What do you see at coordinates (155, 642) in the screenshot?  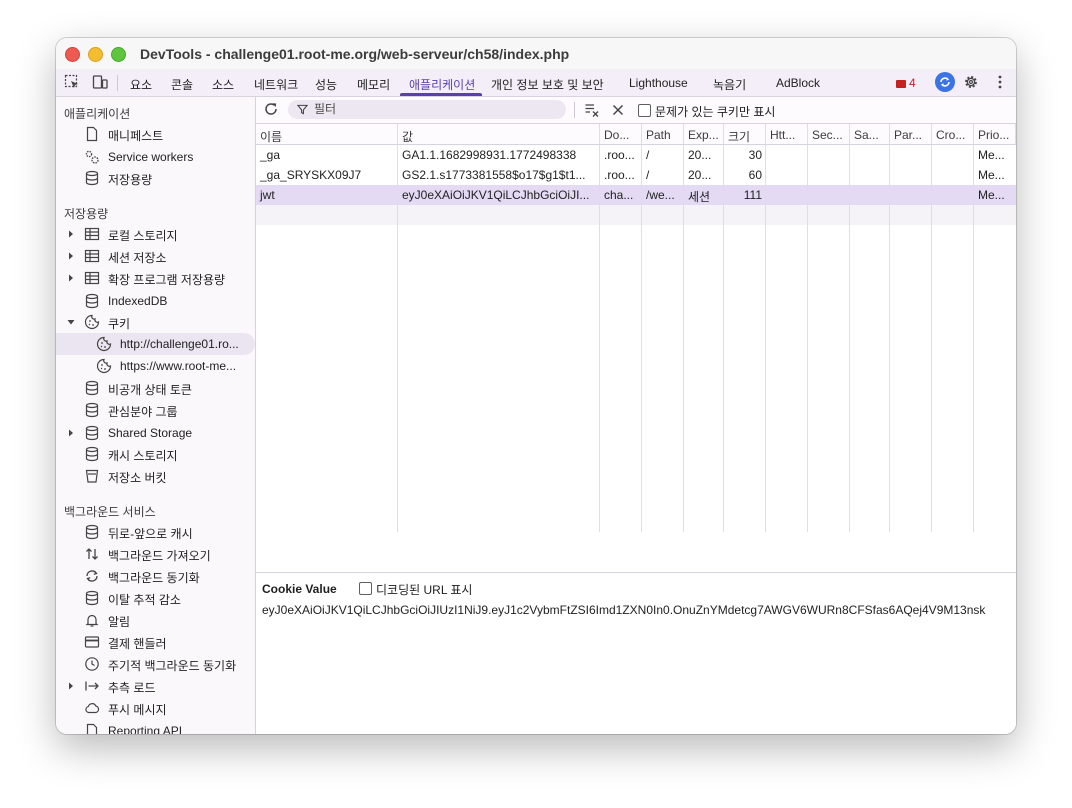 I see `sidebar-item-payment-handler: 결제 핸들러` at bounding box center [155, 642].